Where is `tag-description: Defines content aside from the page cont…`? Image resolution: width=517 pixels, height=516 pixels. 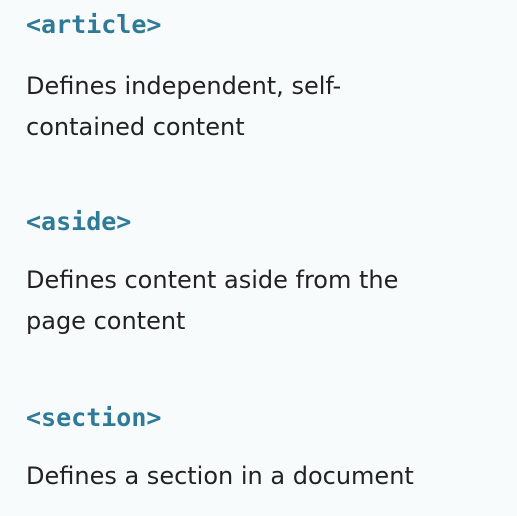 tag-description: Defines content aside from the page cont… is located at coordinates (212, 300).